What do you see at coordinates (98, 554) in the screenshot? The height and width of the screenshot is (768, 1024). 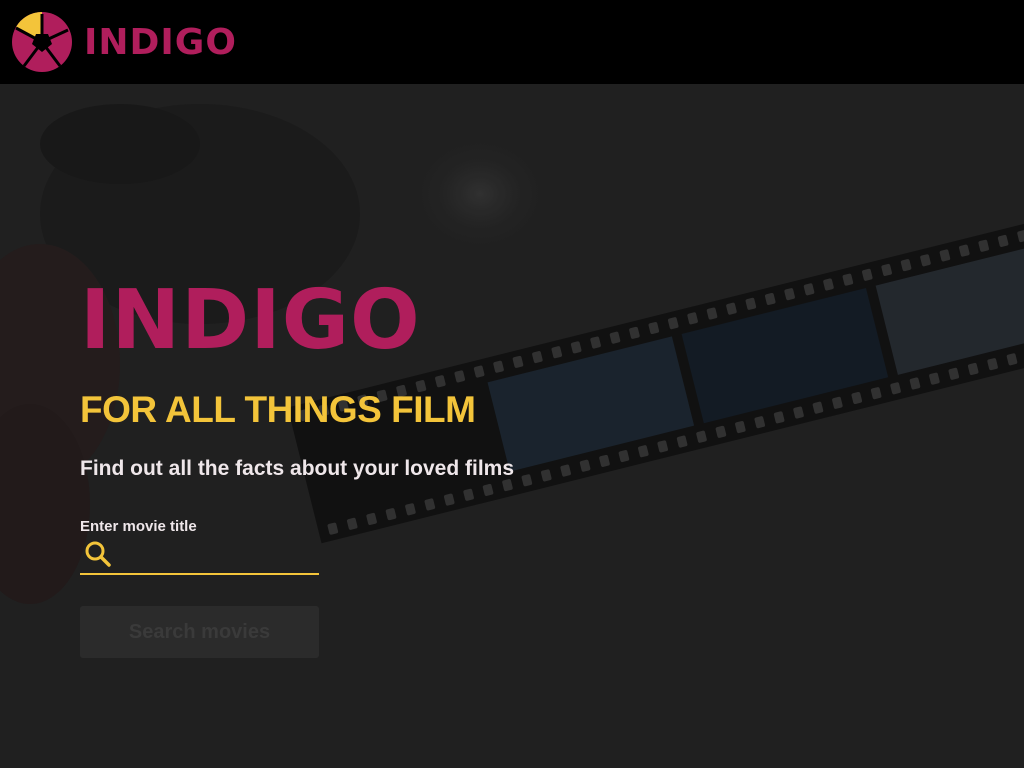 I see `search-icon` at bounding box center [98, 554].